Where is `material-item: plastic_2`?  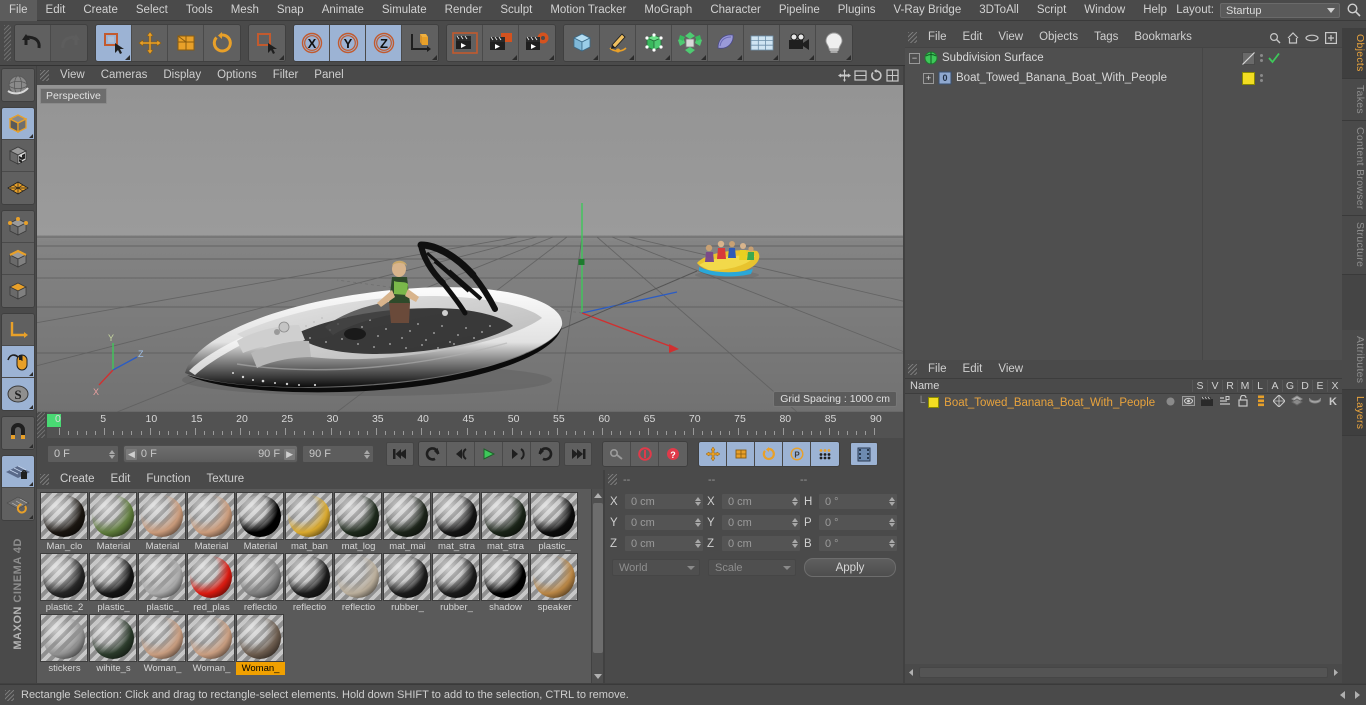 material-item: plastic_2 is located at coordinates (64, 583).